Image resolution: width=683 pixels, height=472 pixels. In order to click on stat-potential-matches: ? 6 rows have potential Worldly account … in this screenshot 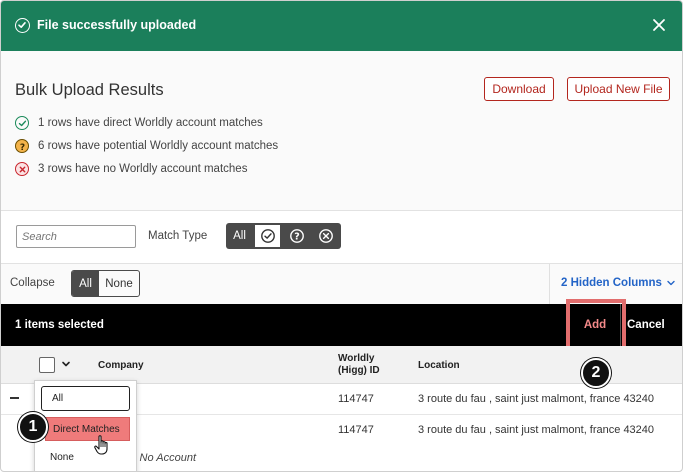, I will do `click(146, 146)`.